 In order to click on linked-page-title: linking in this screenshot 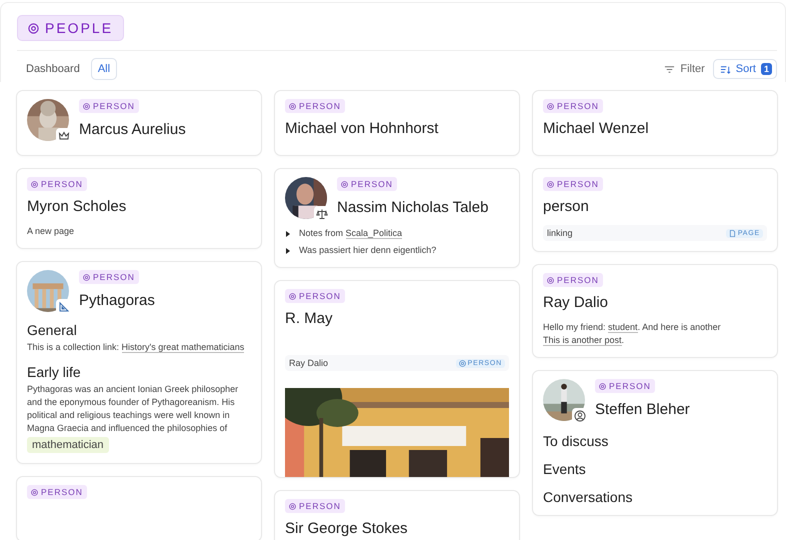, I will do `click(560, 233)`.